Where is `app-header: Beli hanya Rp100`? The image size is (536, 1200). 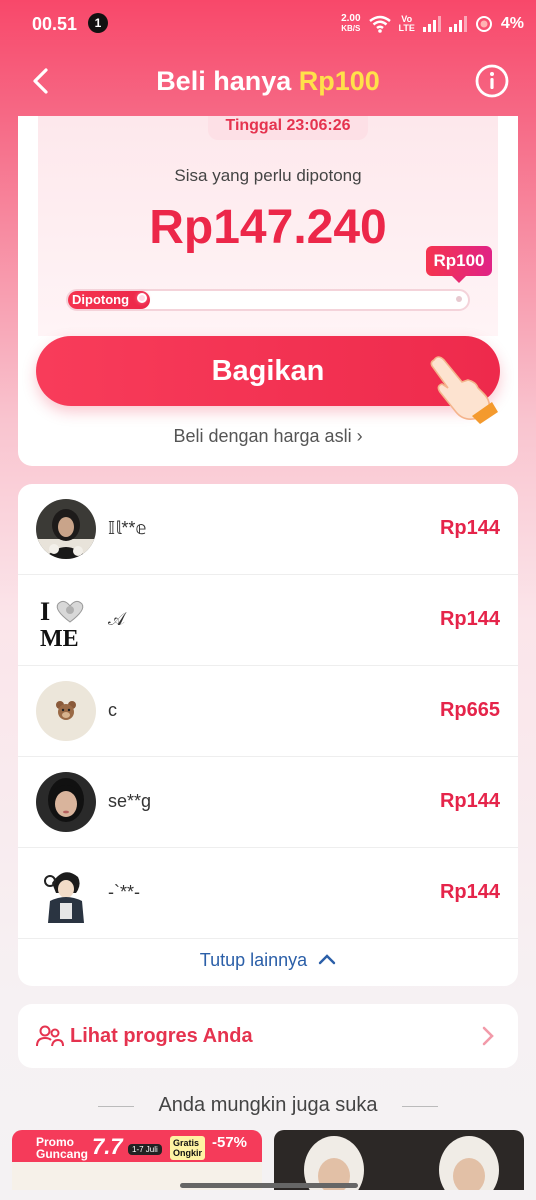 app-header: Beli hanya Rp100 is located at coordinates (268, 81).